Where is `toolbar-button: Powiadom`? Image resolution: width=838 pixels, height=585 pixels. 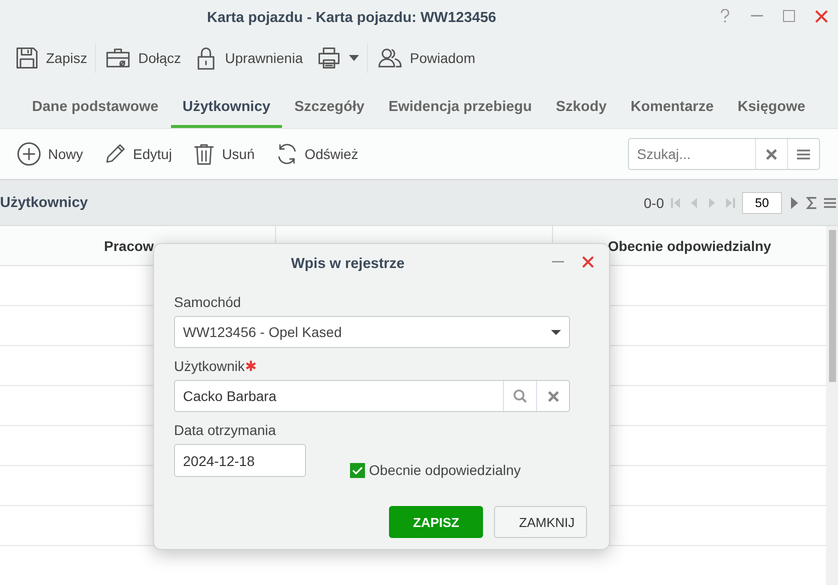
toolbar-button: Powiadom is located at coordinates (426, 58).